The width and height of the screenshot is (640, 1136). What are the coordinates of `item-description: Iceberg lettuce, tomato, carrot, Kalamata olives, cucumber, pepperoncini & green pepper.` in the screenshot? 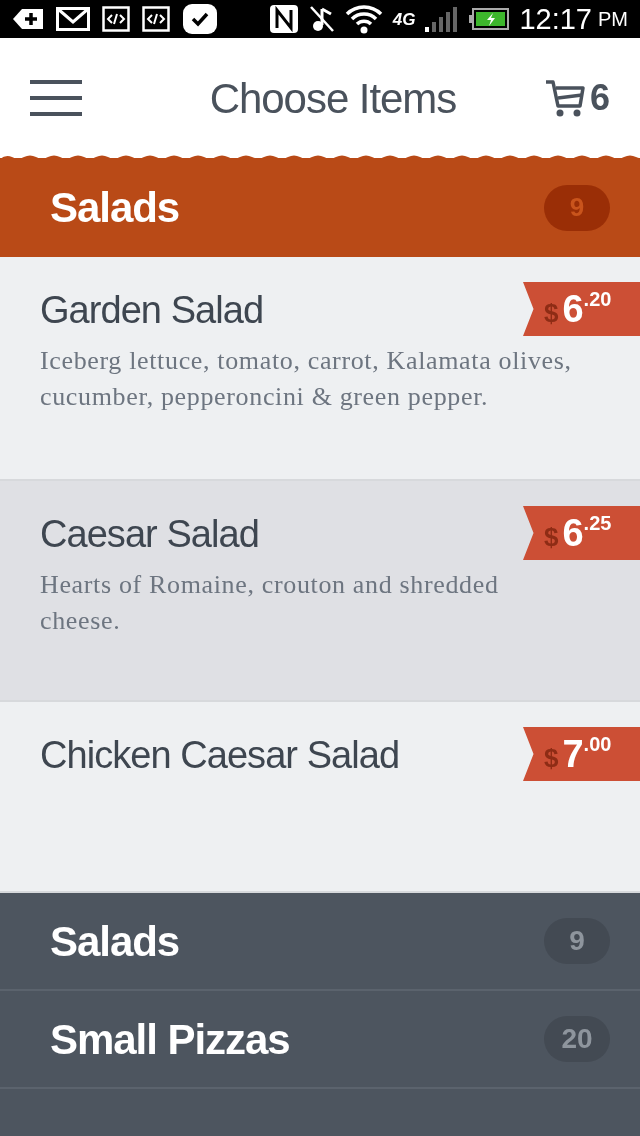 It's located at (306, 379).